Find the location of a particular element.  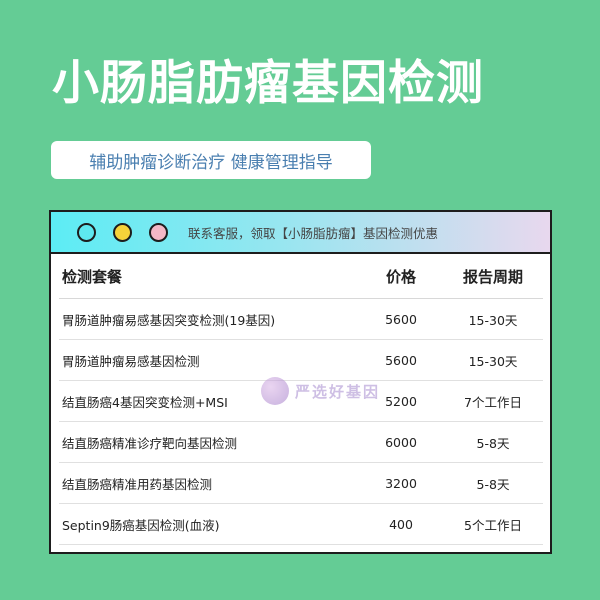

package-name: 胃肠道肿瘤易感基因突变检测(19基因) is located at coordinates (209, 319).